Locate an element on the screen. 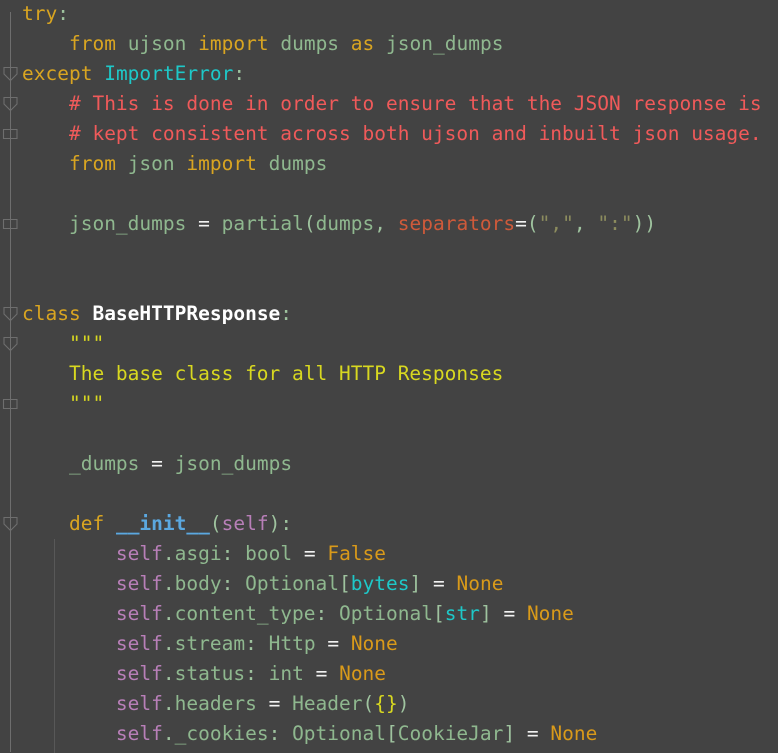 The image size is (778, 753). code-token: _dumps is located at coordinates (104, 463).